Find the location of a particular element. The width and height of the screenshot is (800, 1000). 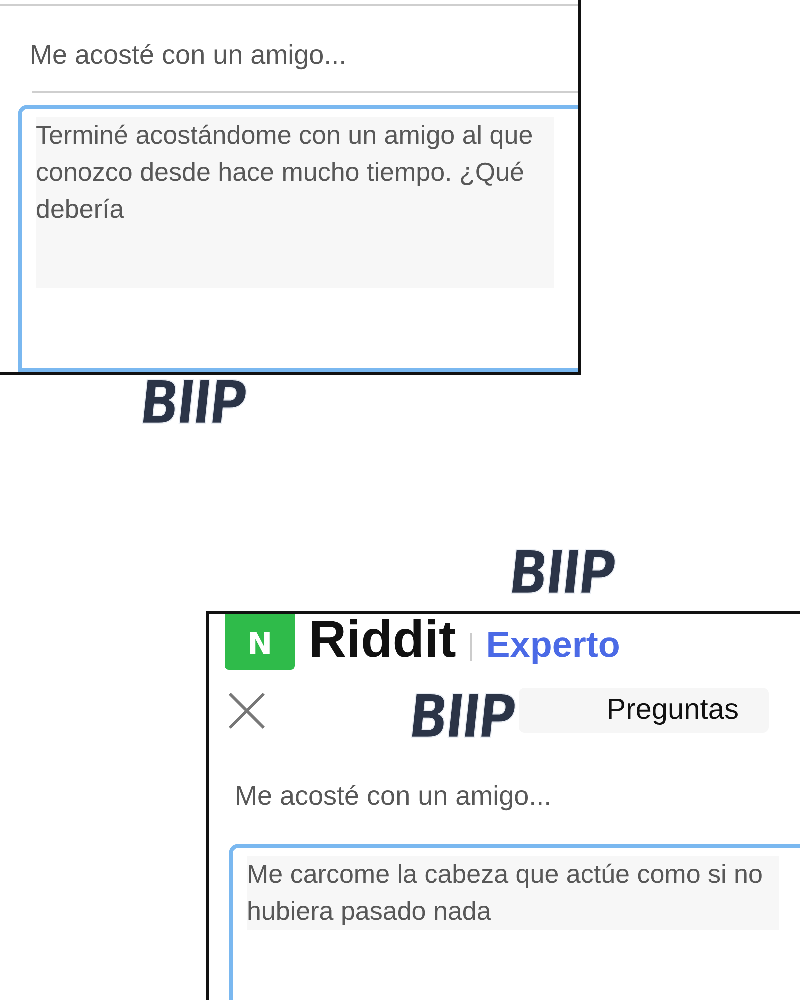

section-label: Experto is located at coordinates (553, 645).